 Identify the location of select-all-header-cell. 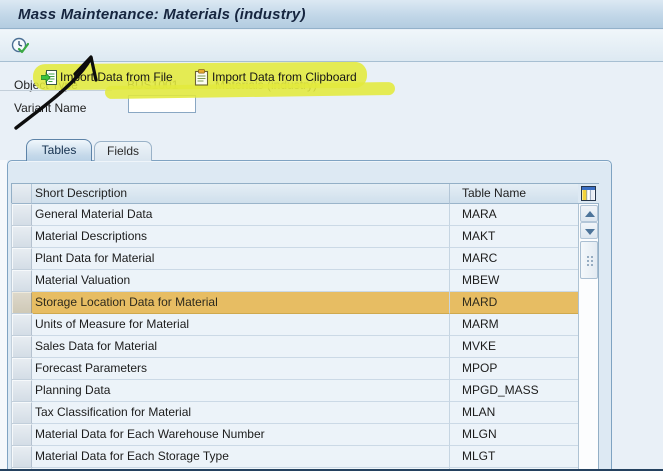
(22, 194).